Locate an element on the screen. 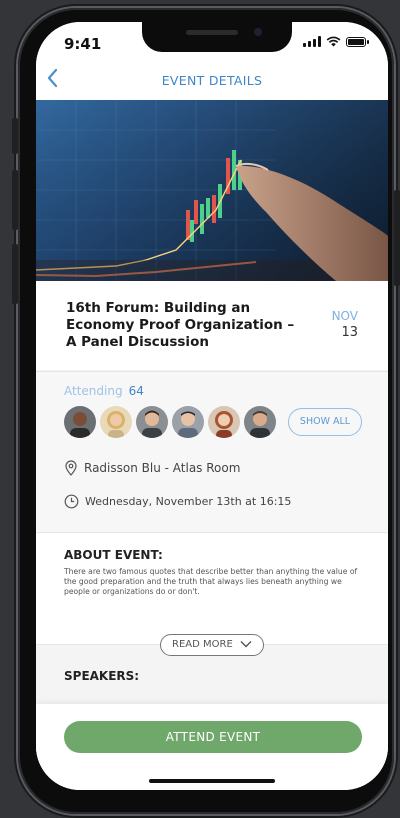 The height and width of the screenshot is (818, 400). volume-up-button is located at coordinates (15, 200).